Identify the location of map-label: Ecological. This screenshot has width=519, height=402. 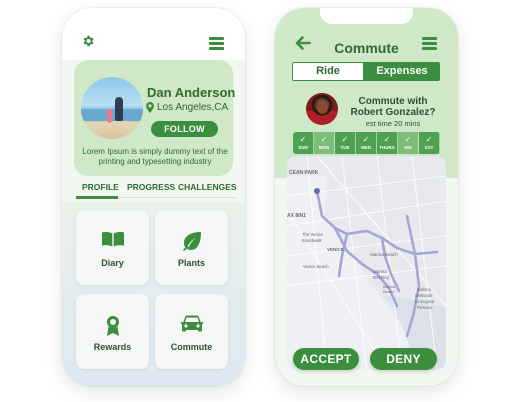
(424, 301).